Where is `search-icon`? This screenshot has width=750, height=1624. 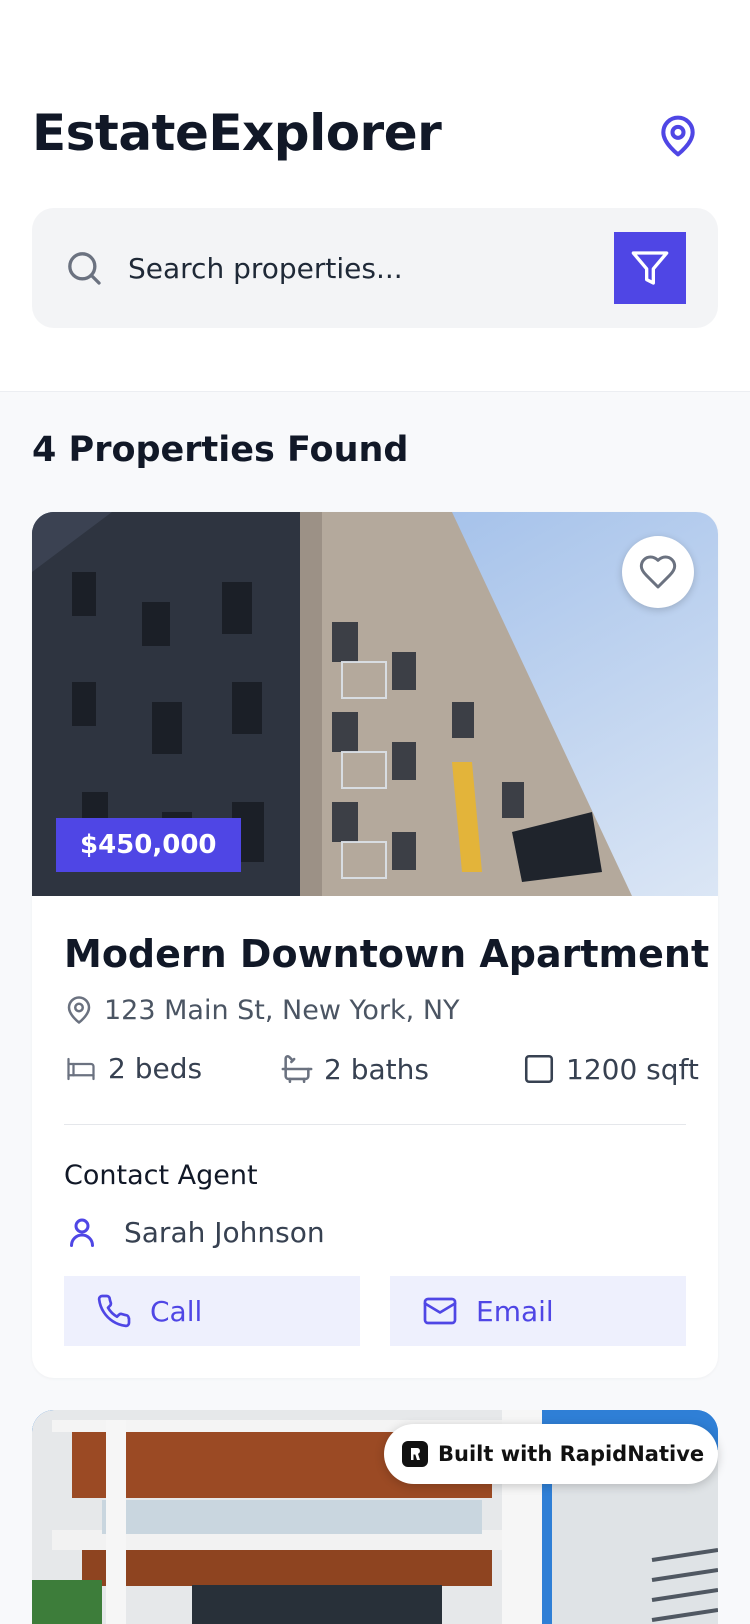
search-icon is located at coordinates (84, 268).